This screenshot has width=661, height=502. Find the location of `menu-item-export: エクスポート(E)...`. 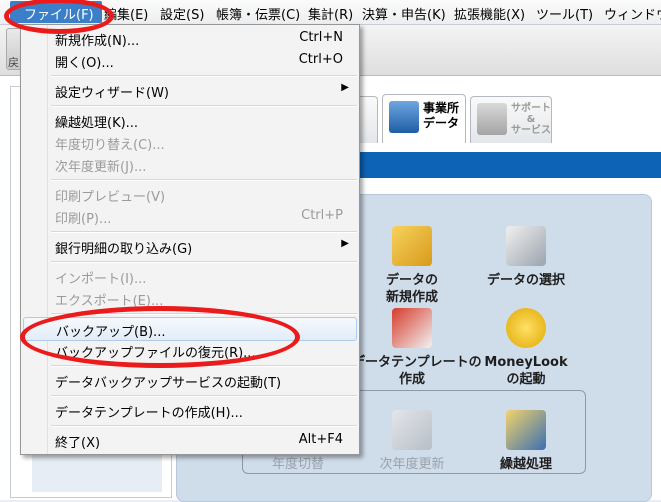

menu-item-export: エクスポート(E)... is located at coordinates (190, 298).